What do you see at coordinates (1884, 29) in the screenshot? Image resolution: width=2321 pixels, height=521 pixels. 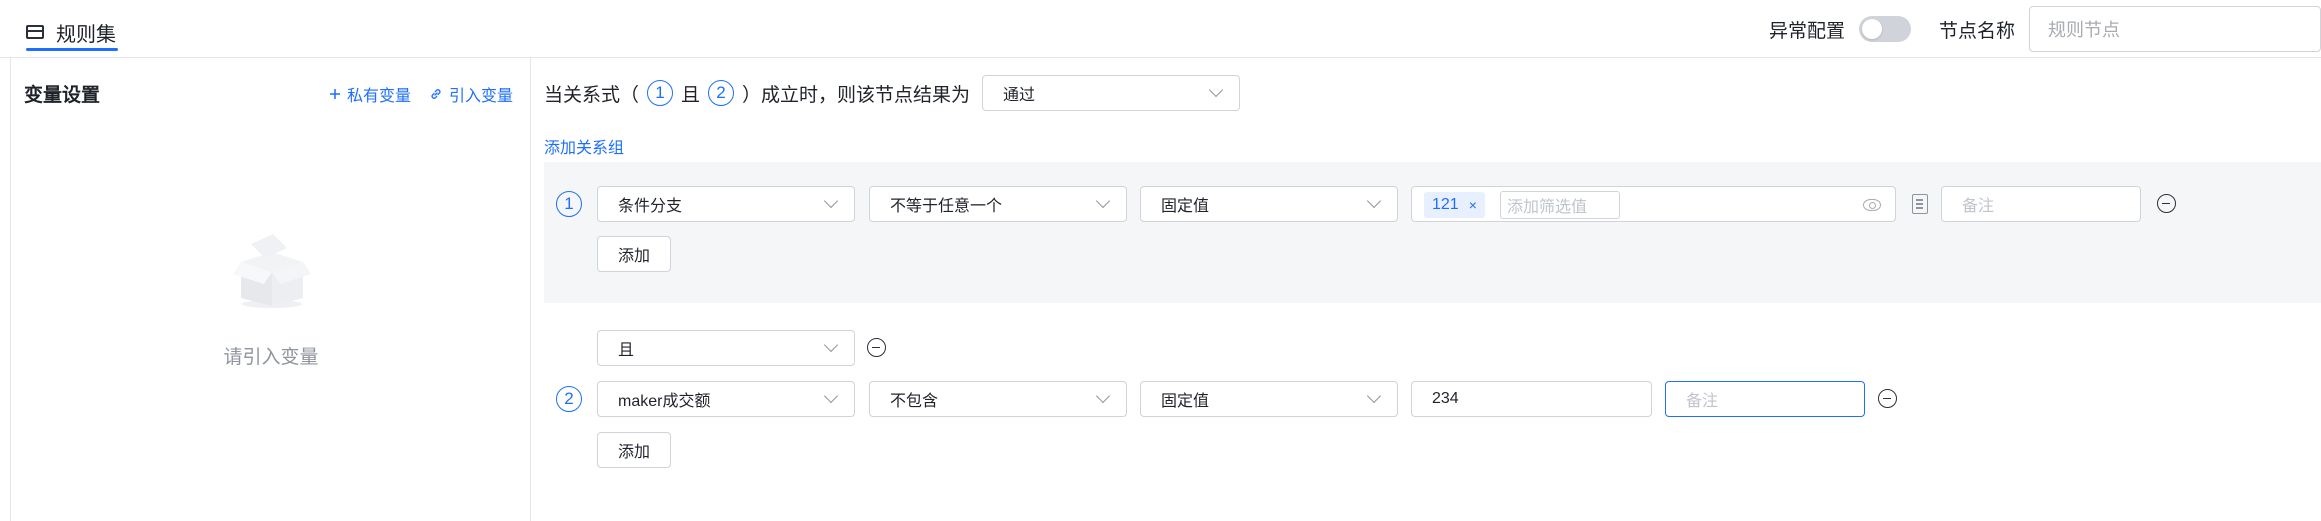 I see `exception-config-toggle` at bounding box center [1884, 29].